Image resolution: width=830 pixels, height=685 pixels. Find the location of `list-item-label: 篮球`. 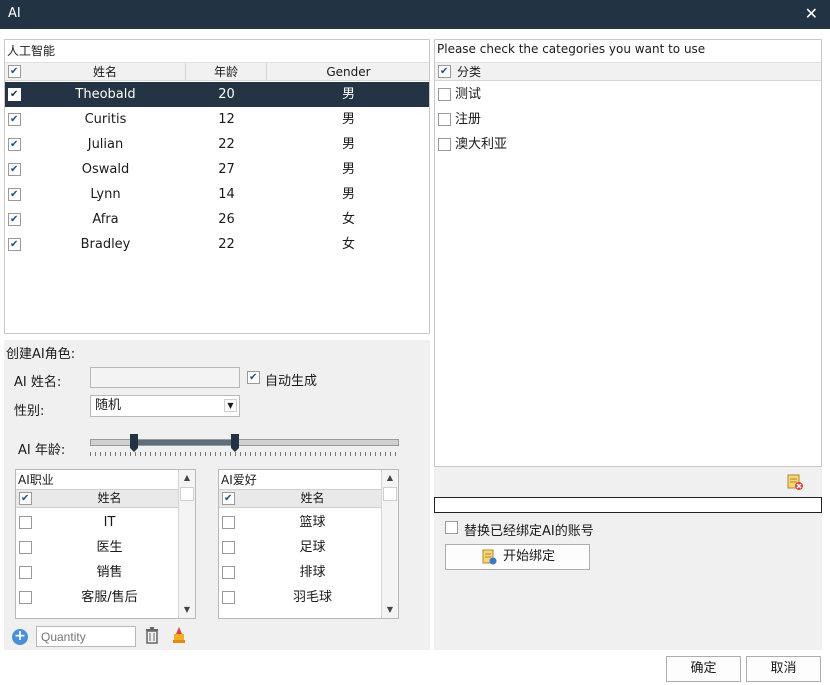

list-item-label: 篮球 is located at coordinates (312, 522).